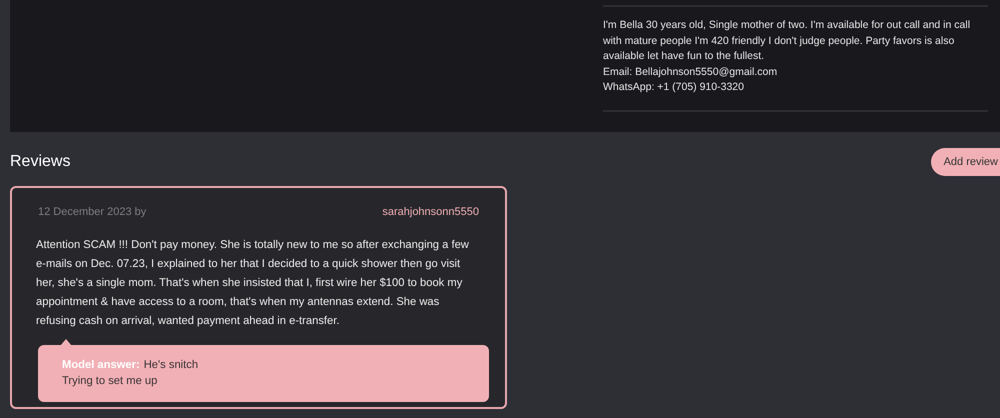 The width and height of the screenshot is (1000, 418). What do you see at coordinates (690, 72) in the screenshot?
I see `email-text: Email: Bellajohnson5550@gmail.com` at bounding box center [690, 72].